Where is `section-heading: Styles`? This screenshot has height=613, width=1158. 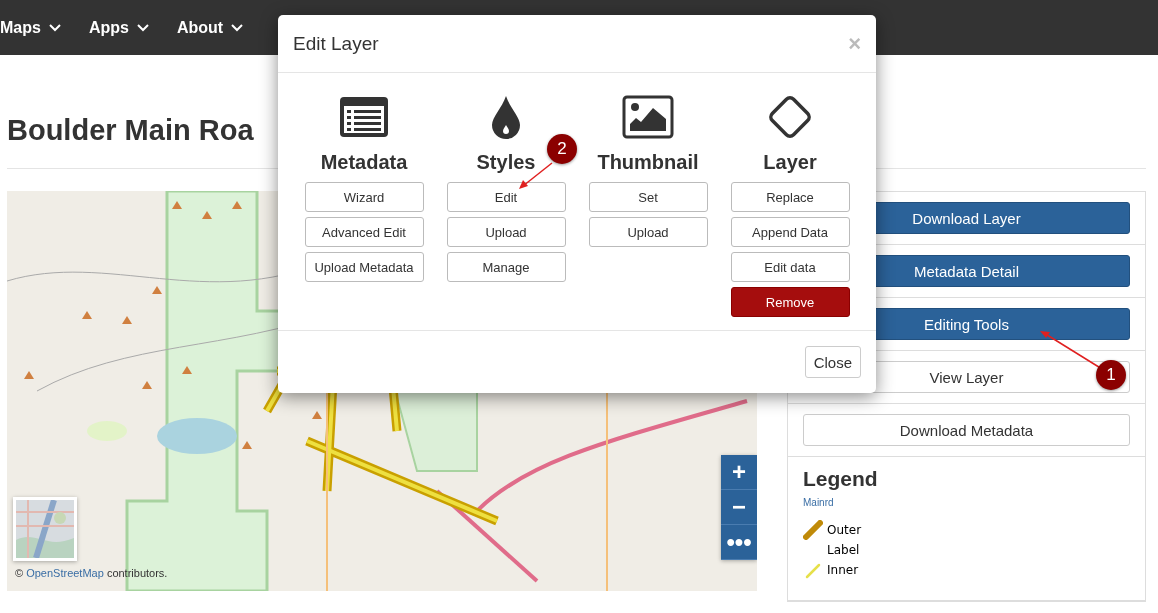 section-heading: Styles is located at coordinates (506, 162).